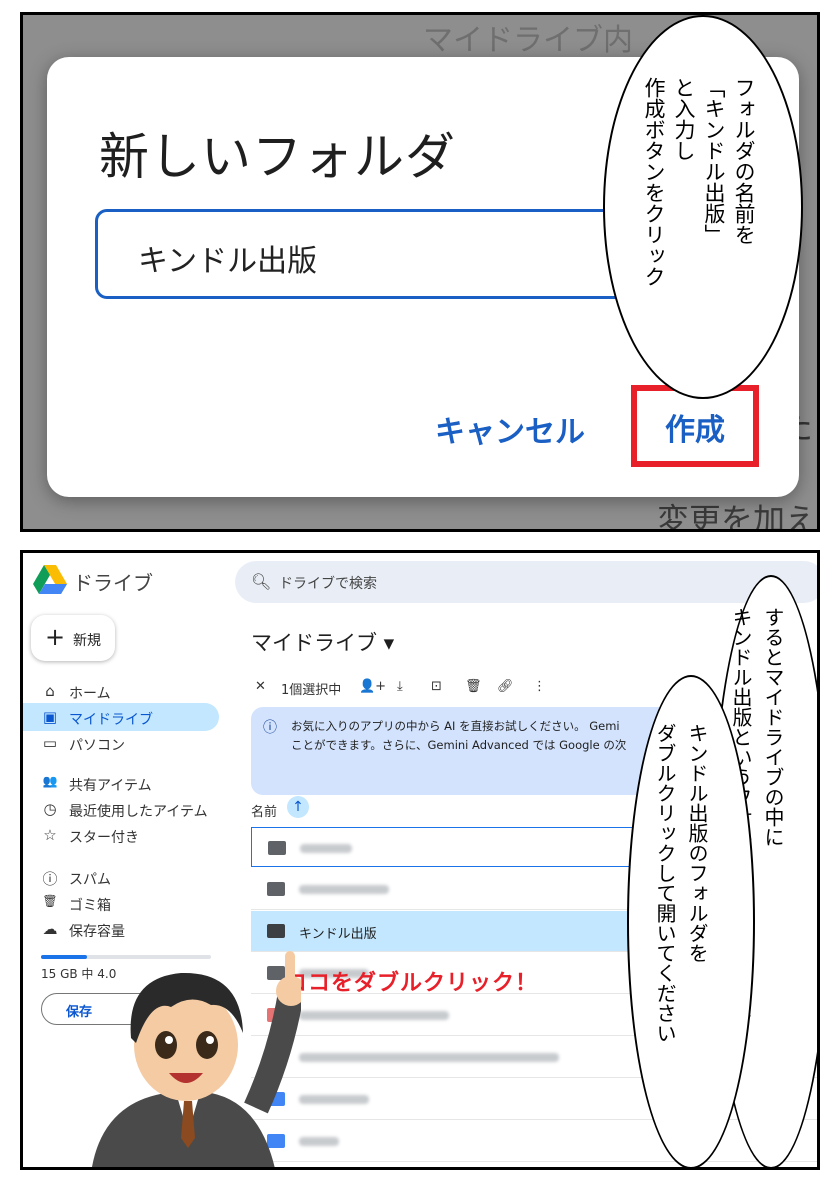 Image resolution: width=840 pixels, height=1188 pixels. What do you see at coordinates (121, 877) in the screenshot?
I see `sidebar-item-spam: ⓘ スパム` at bounding box center [121, 877].